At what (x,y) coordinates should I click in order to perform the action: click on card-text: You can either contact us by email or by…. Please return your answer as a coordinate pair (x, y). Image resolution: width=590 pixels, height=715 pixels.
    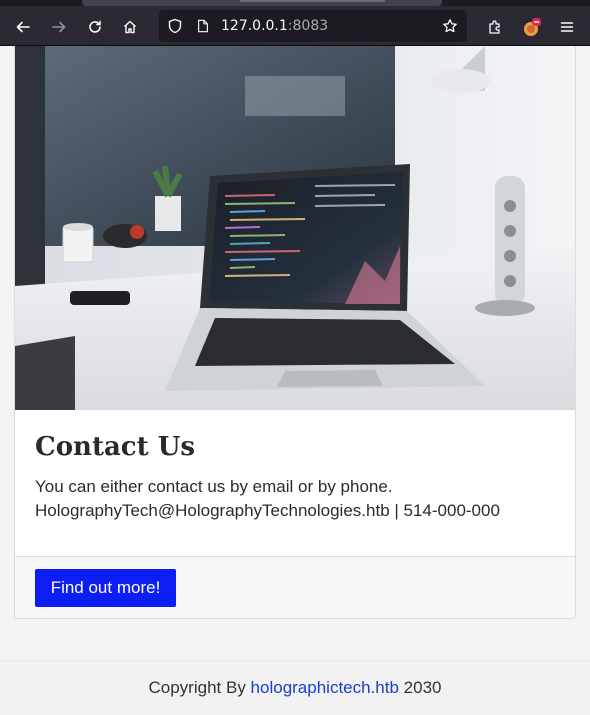
    Looking at the image, I should click on (267, 499).